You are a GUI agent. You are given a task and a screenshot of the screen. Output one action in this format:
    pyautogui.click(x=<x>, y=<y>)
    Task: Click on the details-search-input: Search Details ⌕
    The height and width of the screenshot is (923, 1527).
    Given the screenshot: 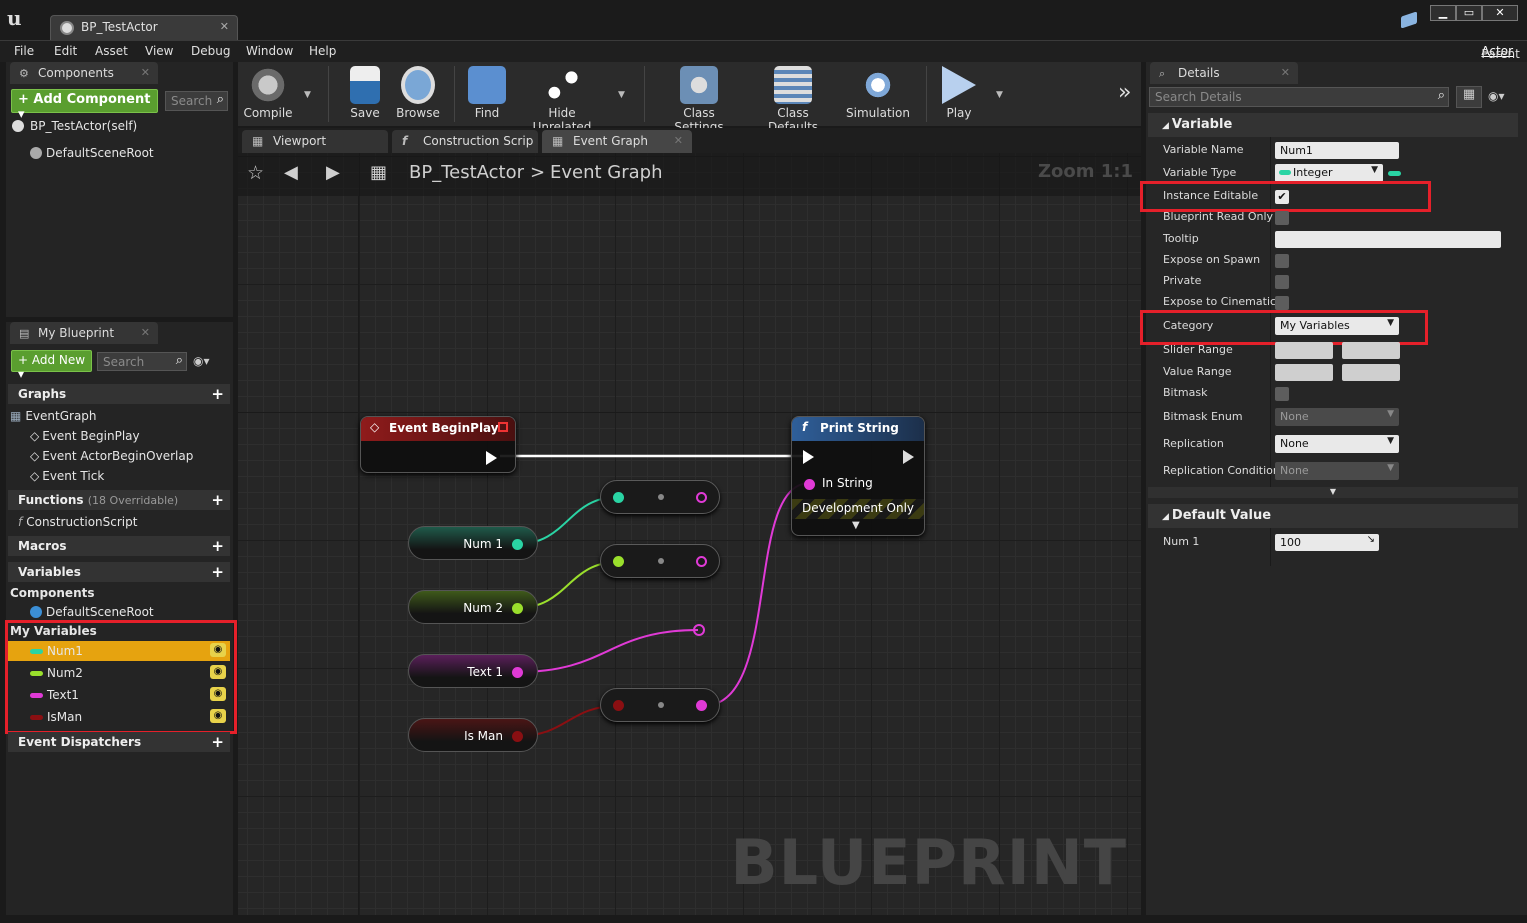 What is the action you would take?
    pyautogui.click(x=1299, y=97)
    